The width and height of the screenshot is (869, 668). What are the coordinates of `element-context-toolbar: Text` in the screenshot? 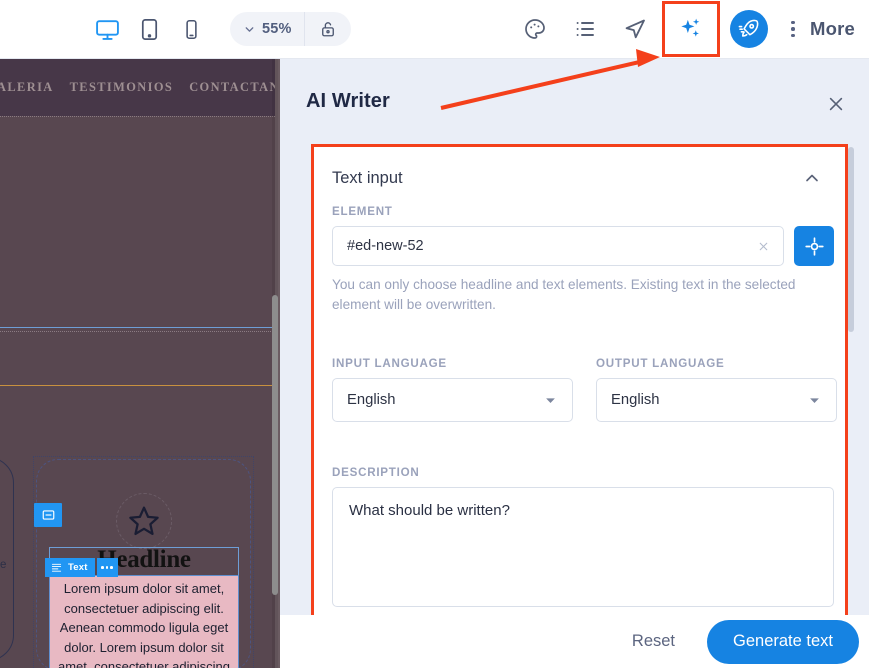 It's located at (81, 567).